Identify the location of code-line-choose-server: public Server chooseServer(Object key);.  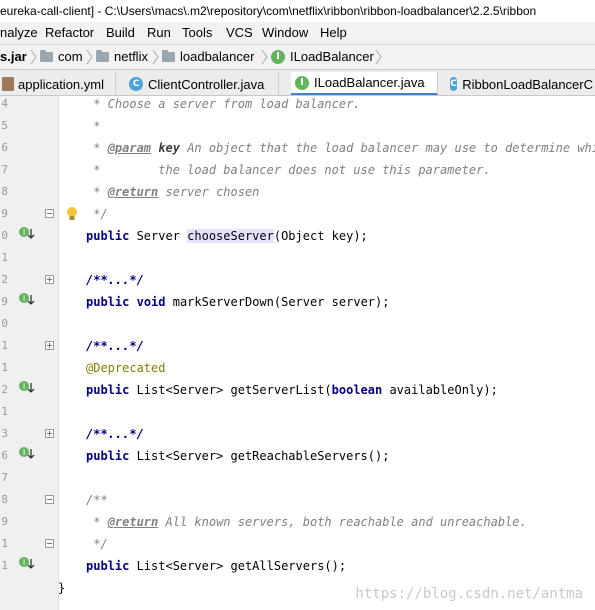
(227, 236).